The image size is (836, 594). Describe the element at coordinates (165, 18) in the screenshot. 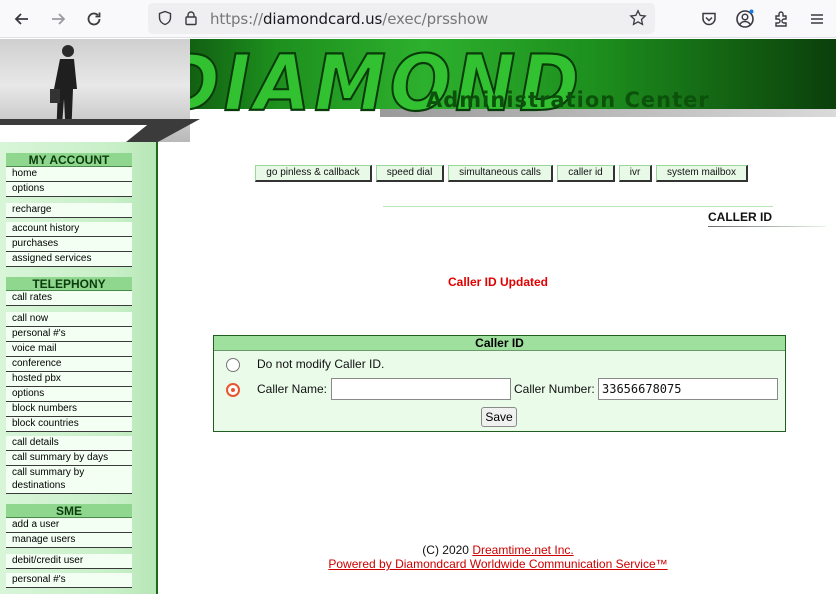

I see `shield-icon` at that location.